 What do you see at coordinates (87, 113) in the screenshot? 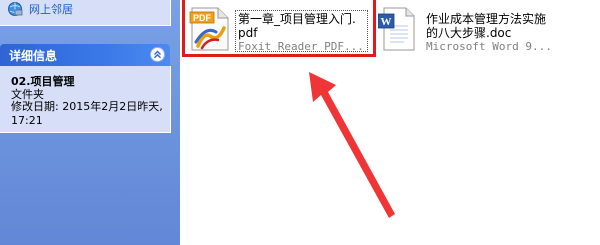
I see `detail-modified: 修改日期: 2015年2月2日昨天, 17:21` at bounding box center [87, 113].